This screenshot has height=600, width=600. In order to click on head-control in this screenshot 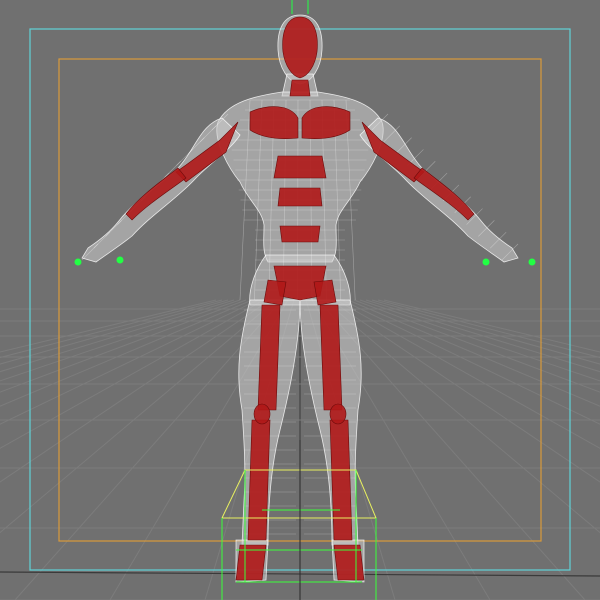, I will do `click(300, 7)`.